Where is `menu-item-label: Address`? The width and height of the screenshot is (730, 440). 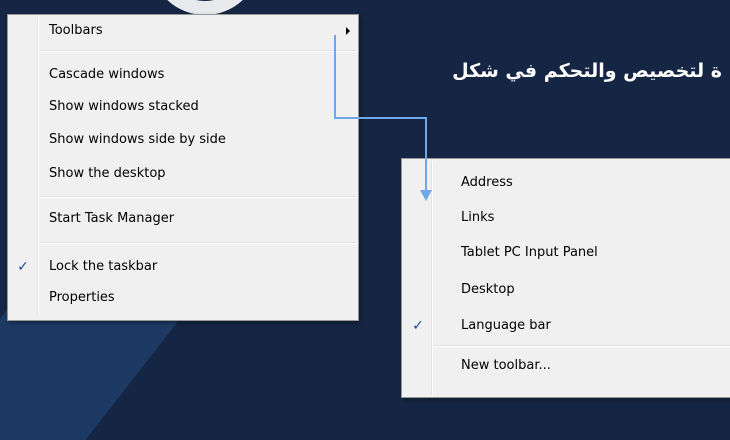
menu-item-label: Address is located at coordinates (487, 182).